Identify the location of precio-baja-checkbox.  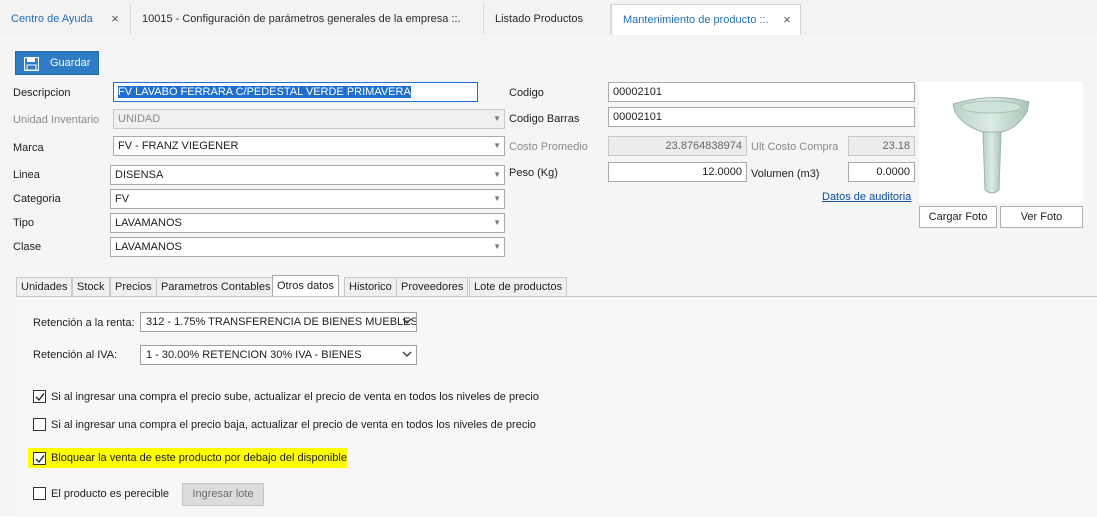
(39, 424).